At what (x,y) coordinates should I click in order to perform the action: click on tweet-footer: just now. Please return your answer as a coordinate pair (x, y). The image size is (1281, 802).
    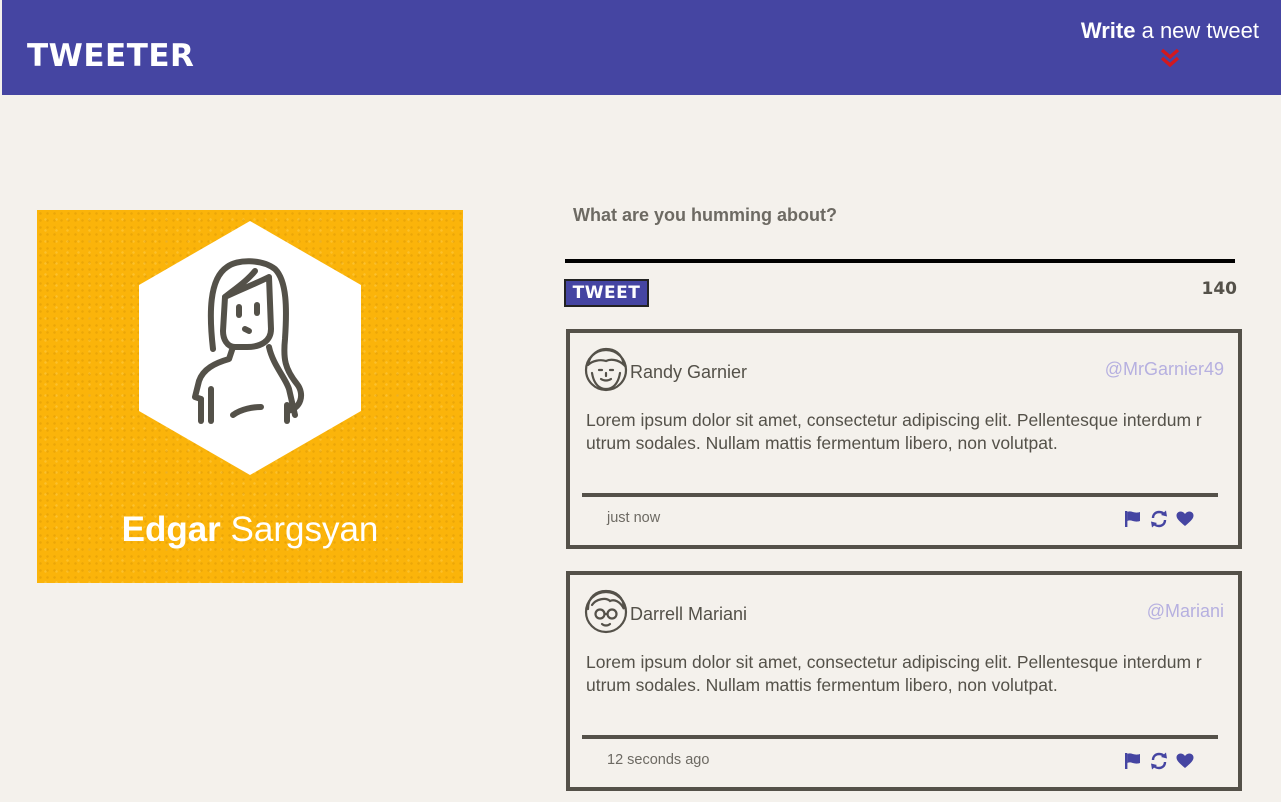
    Looking at the image, I should click on (900, 514).